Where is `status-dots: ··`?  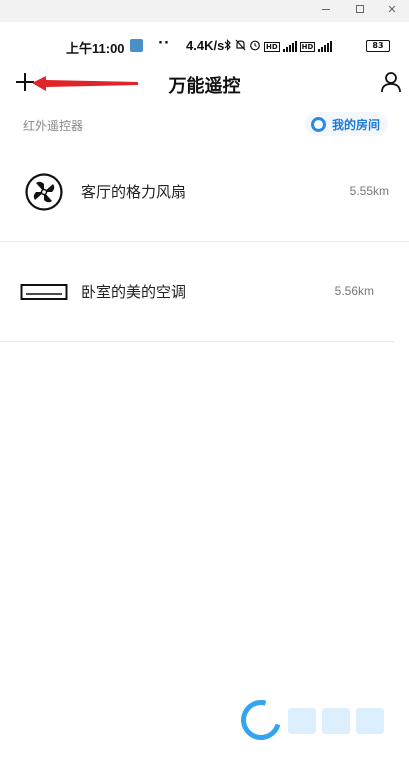
status-dots: ·· is located at coordinates (164, 43).